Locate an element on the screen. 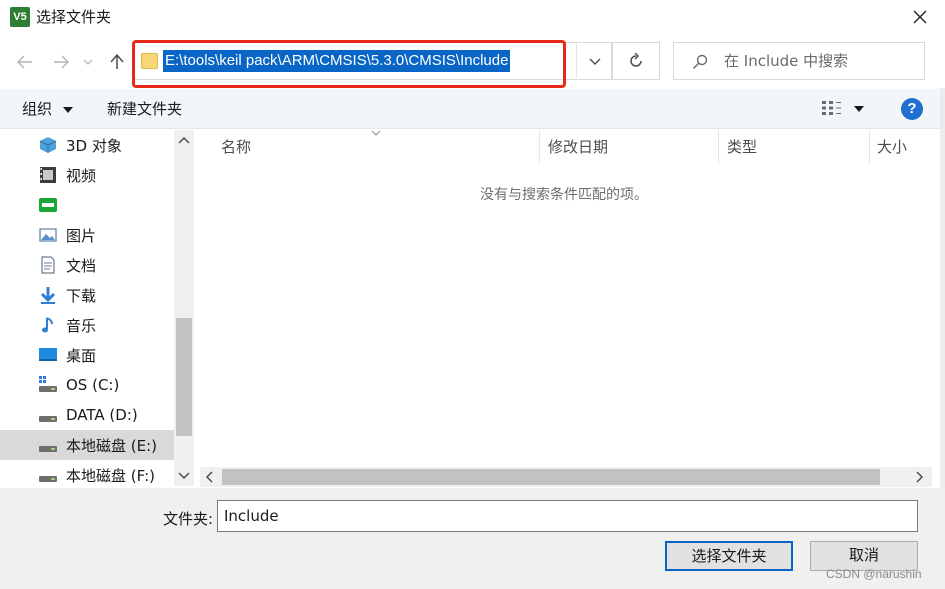  video-icon is located at coordinates (48, 175).